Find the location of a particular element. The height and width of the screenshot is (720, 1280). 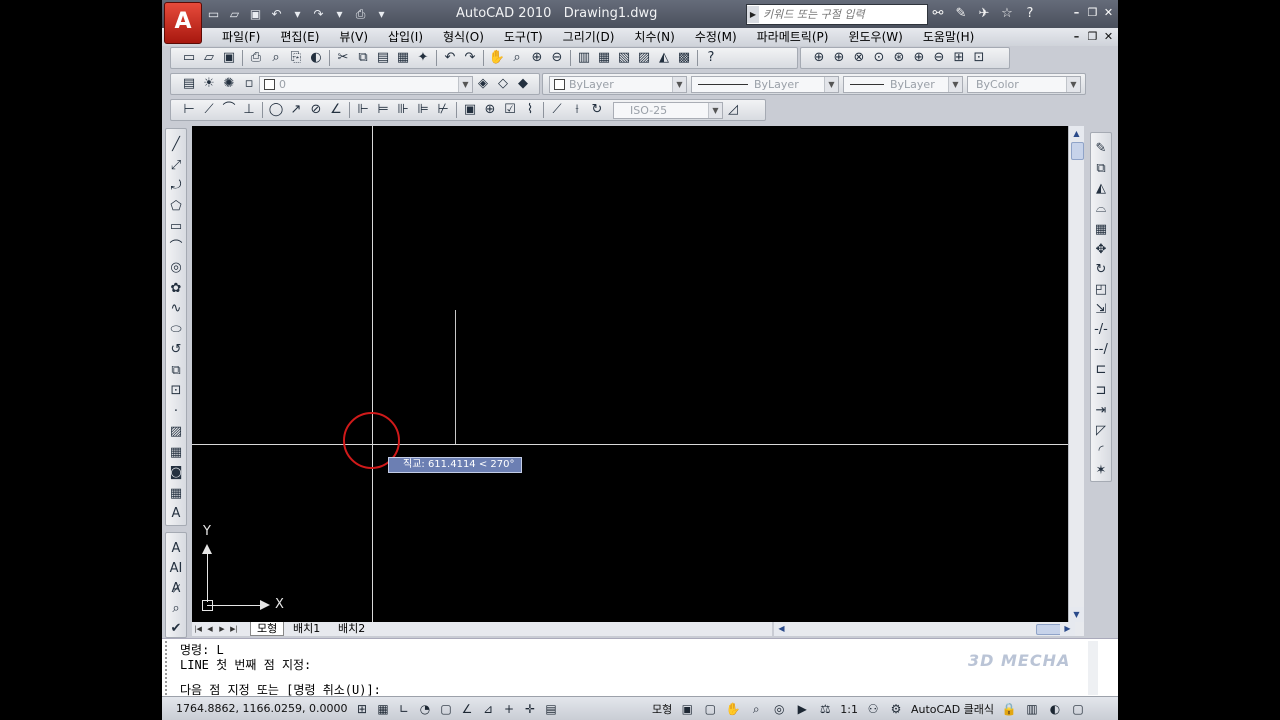

wrench-icon: ✎ is located at coordinates (961, 14).